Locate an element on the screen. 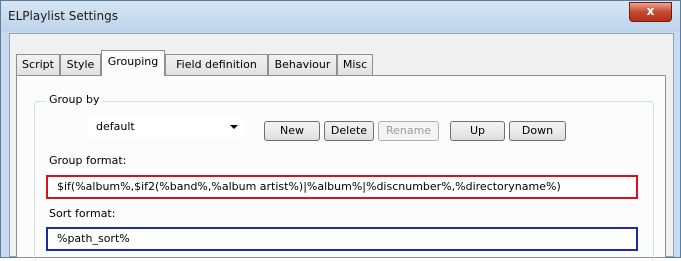  tab-grouping: Grouping is located at coordinates (133, 63).